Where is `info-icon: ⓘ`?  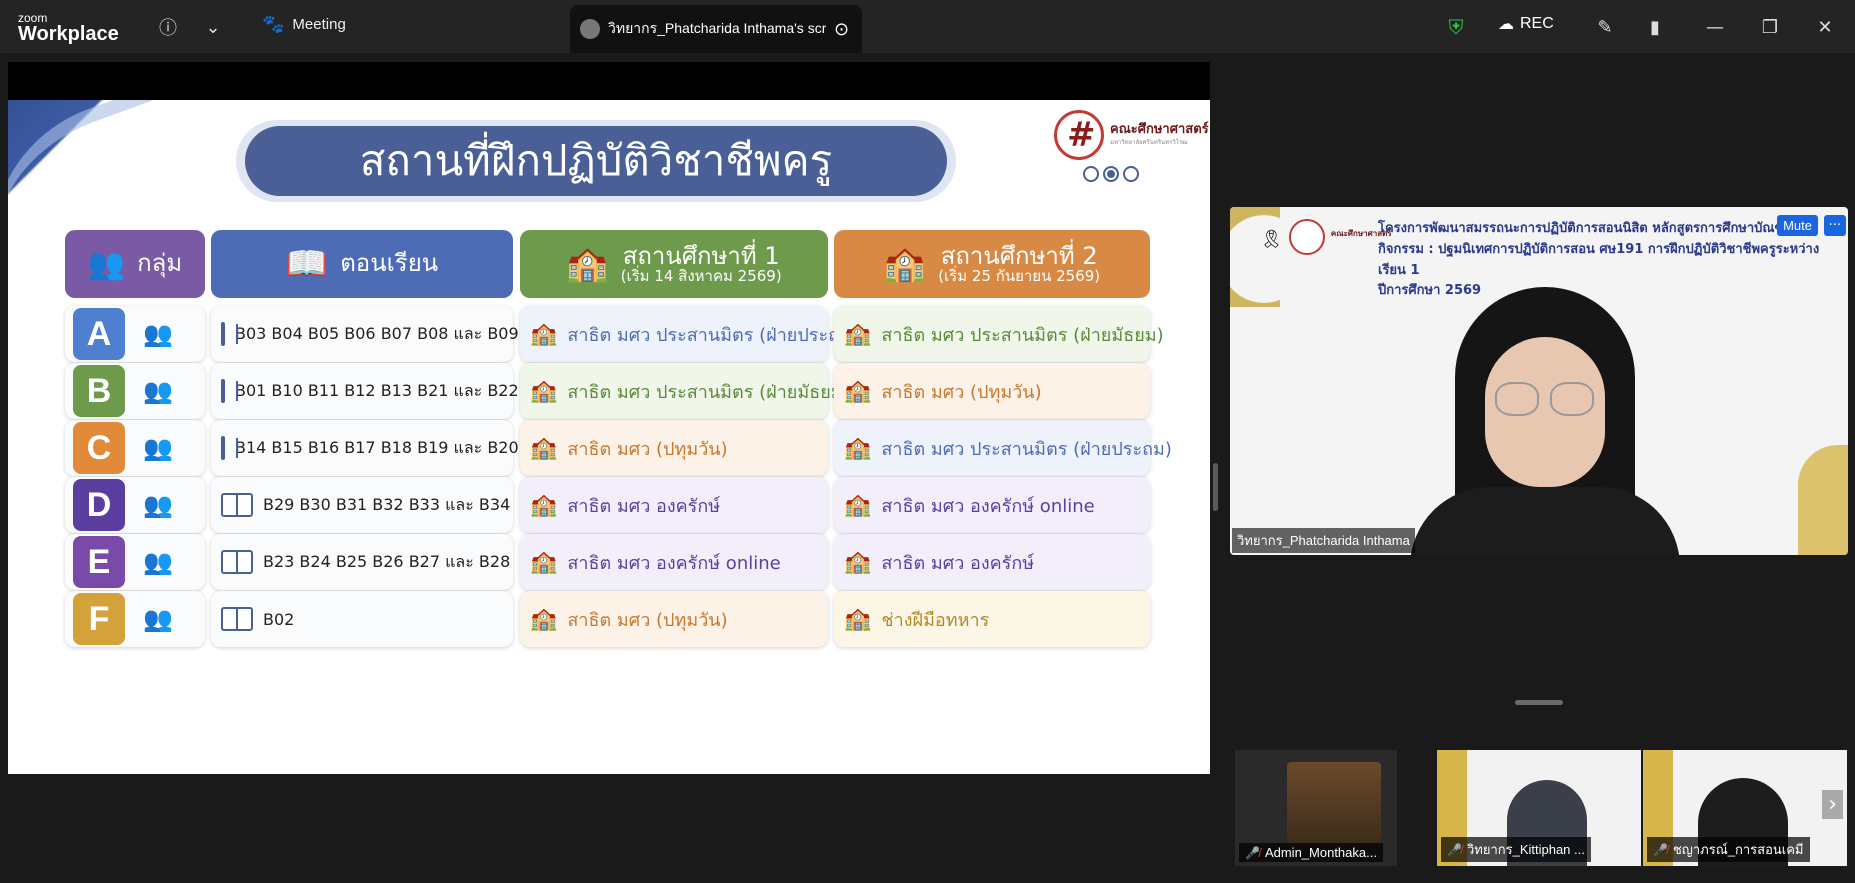
info-icon: ⓘ is located at coordinates (168, 27).